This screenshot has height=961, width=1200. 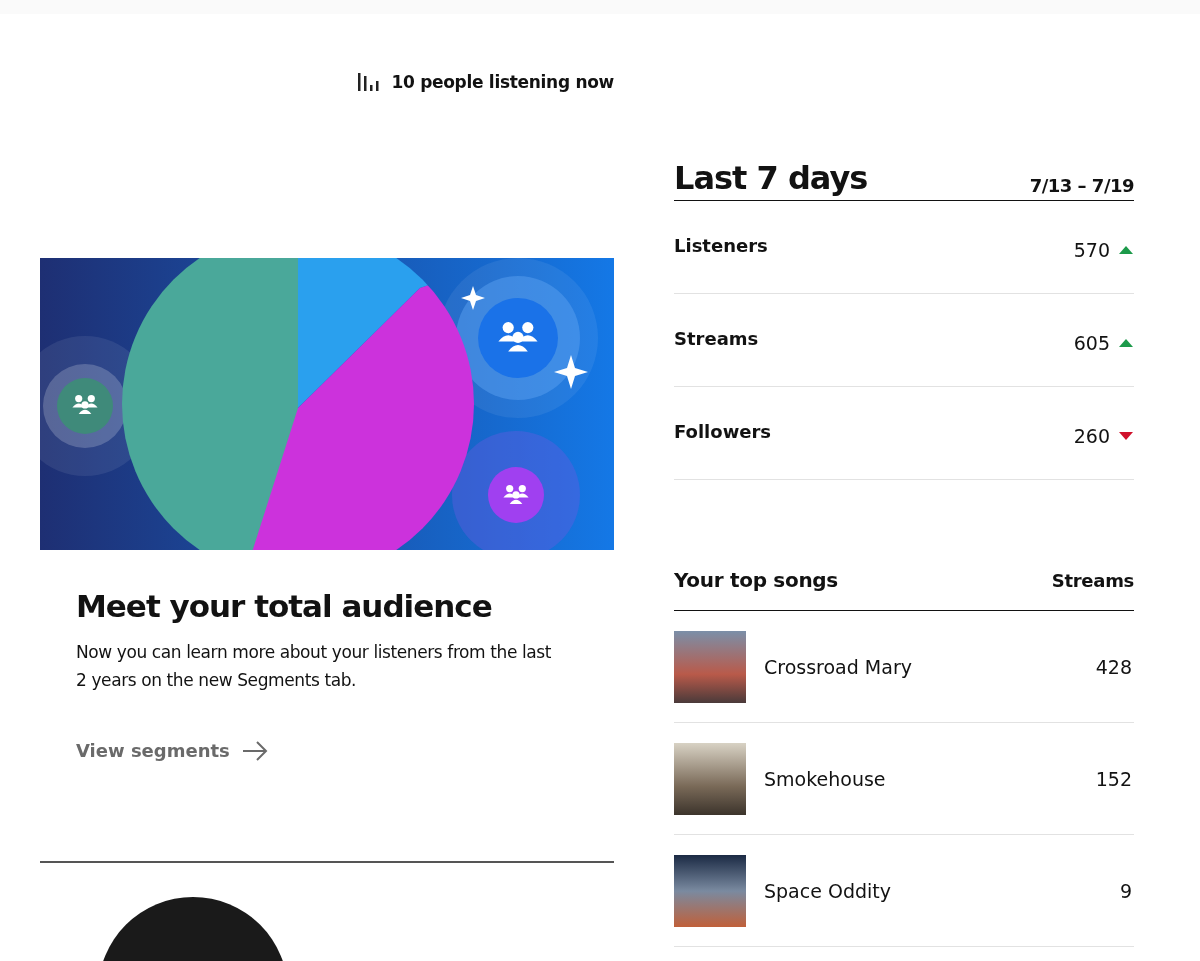 What do you see at coordinates (716, 339) in the screenshot?
I see `stat-label: Streams` at bounding box center [716, 339].